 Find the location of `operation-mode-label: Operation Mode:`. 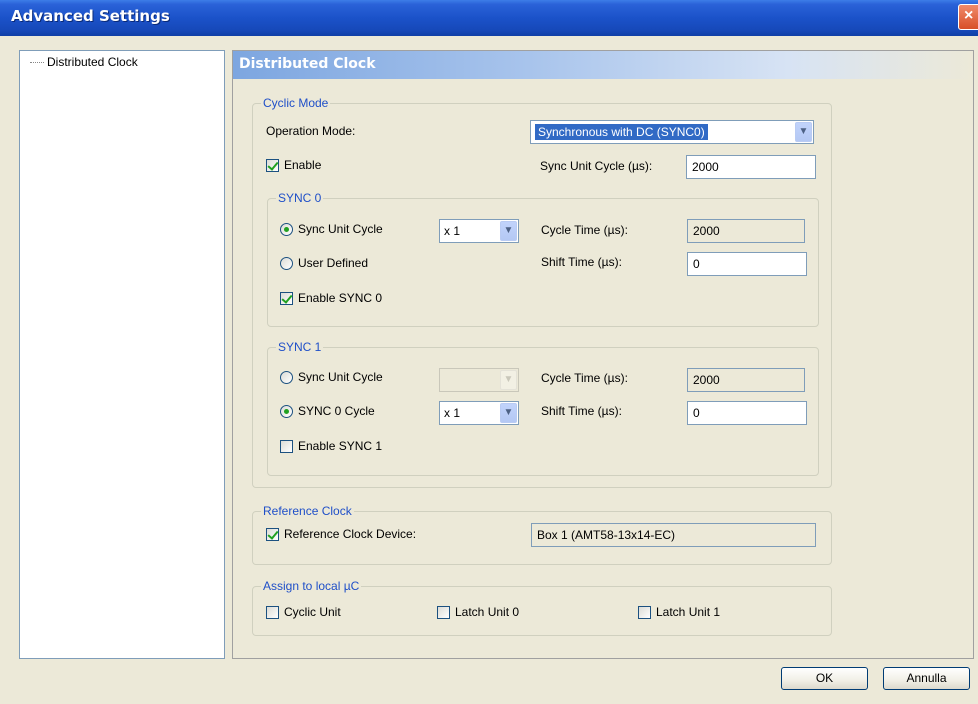

operation-mode-label: Operation Mode: is located at coordinates (311, 131).